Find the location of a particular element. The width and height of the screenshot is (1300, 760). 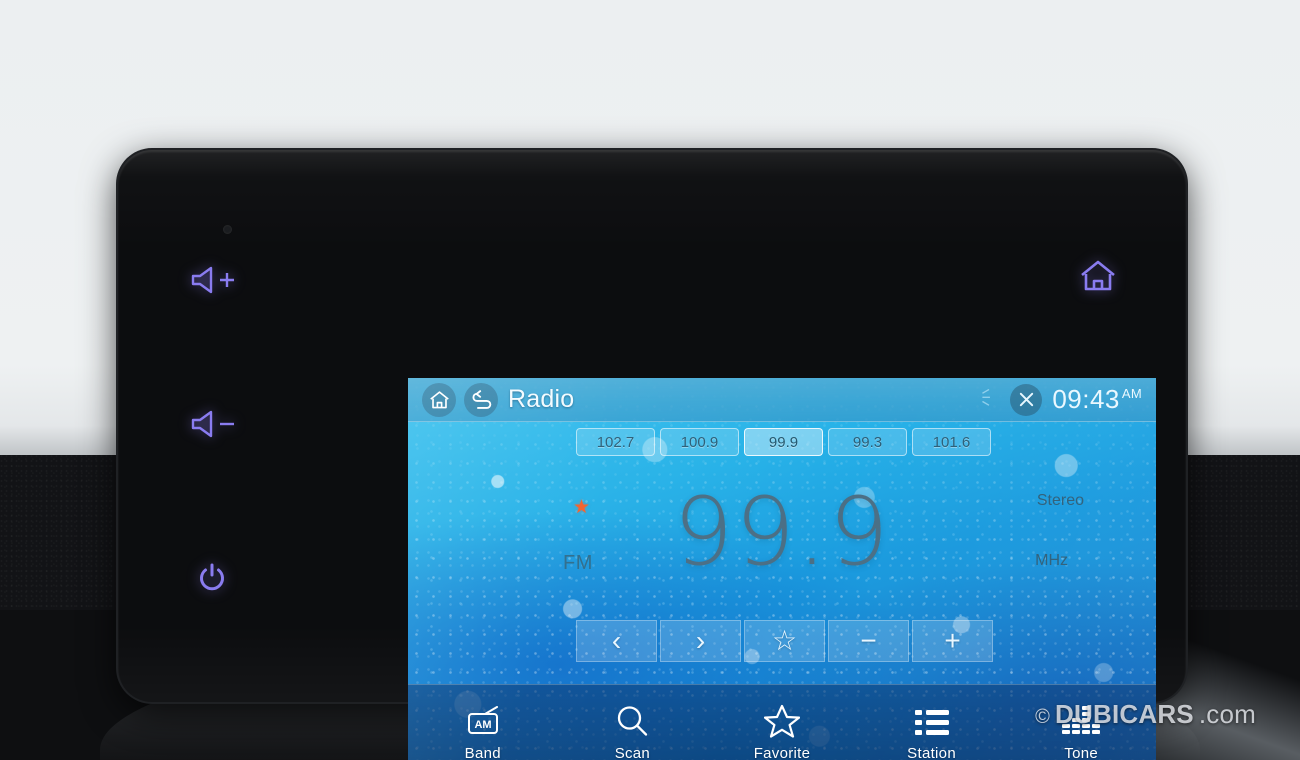

preset-station-row: 102.7 100.9 99.9 99.3 101.6 is located at coordinates (783, 442).